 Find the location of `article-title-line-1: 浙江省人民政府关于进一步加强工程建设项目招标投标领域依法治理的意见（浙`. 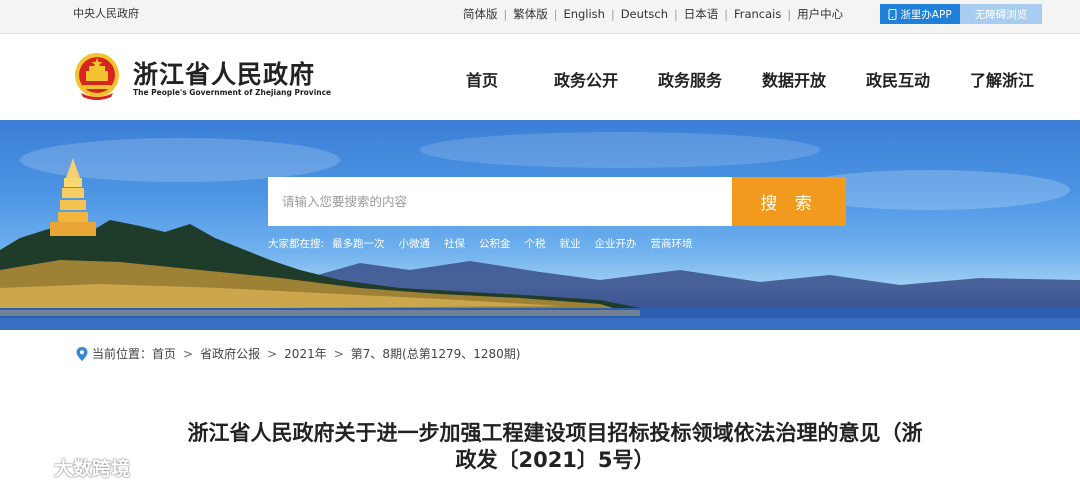

article-title-line-1: 浙江省人民政府关于进一步加强工程建设项目招标投标领域依法治理的意见（浙 is located at coordinates (555, 433).